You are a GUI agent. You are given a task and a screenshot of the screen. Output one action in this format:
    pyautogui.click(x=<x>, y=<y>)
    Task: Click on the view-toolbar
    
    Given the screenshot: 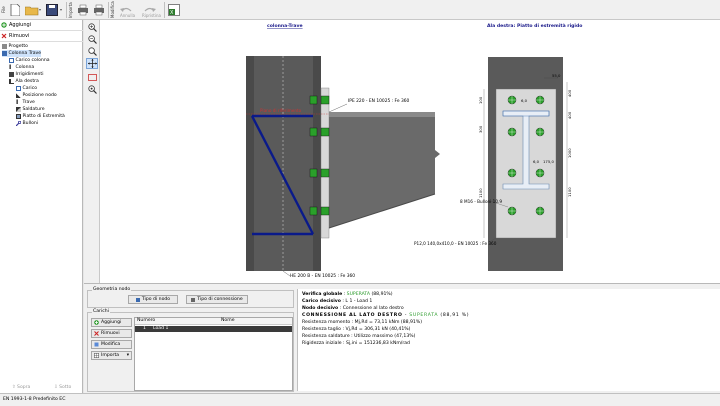 What is the action you would take?
    pyautogui.click(x=92, y=151)
    